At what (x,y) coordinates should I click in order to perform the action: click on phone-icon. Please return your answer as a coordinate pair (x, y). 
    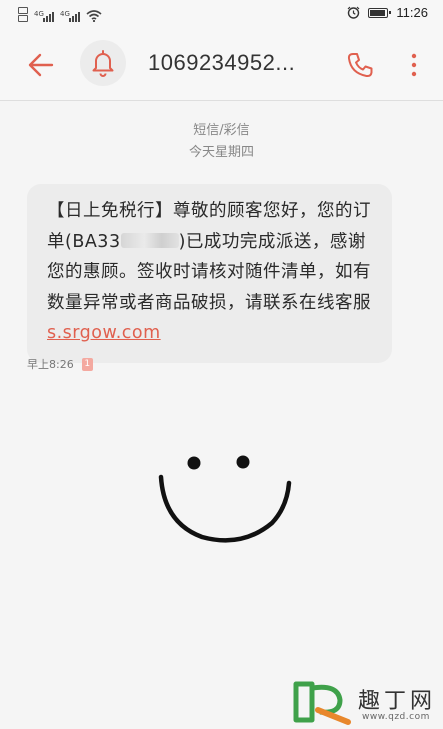
    Looking at the image, I should click on (360, 65).